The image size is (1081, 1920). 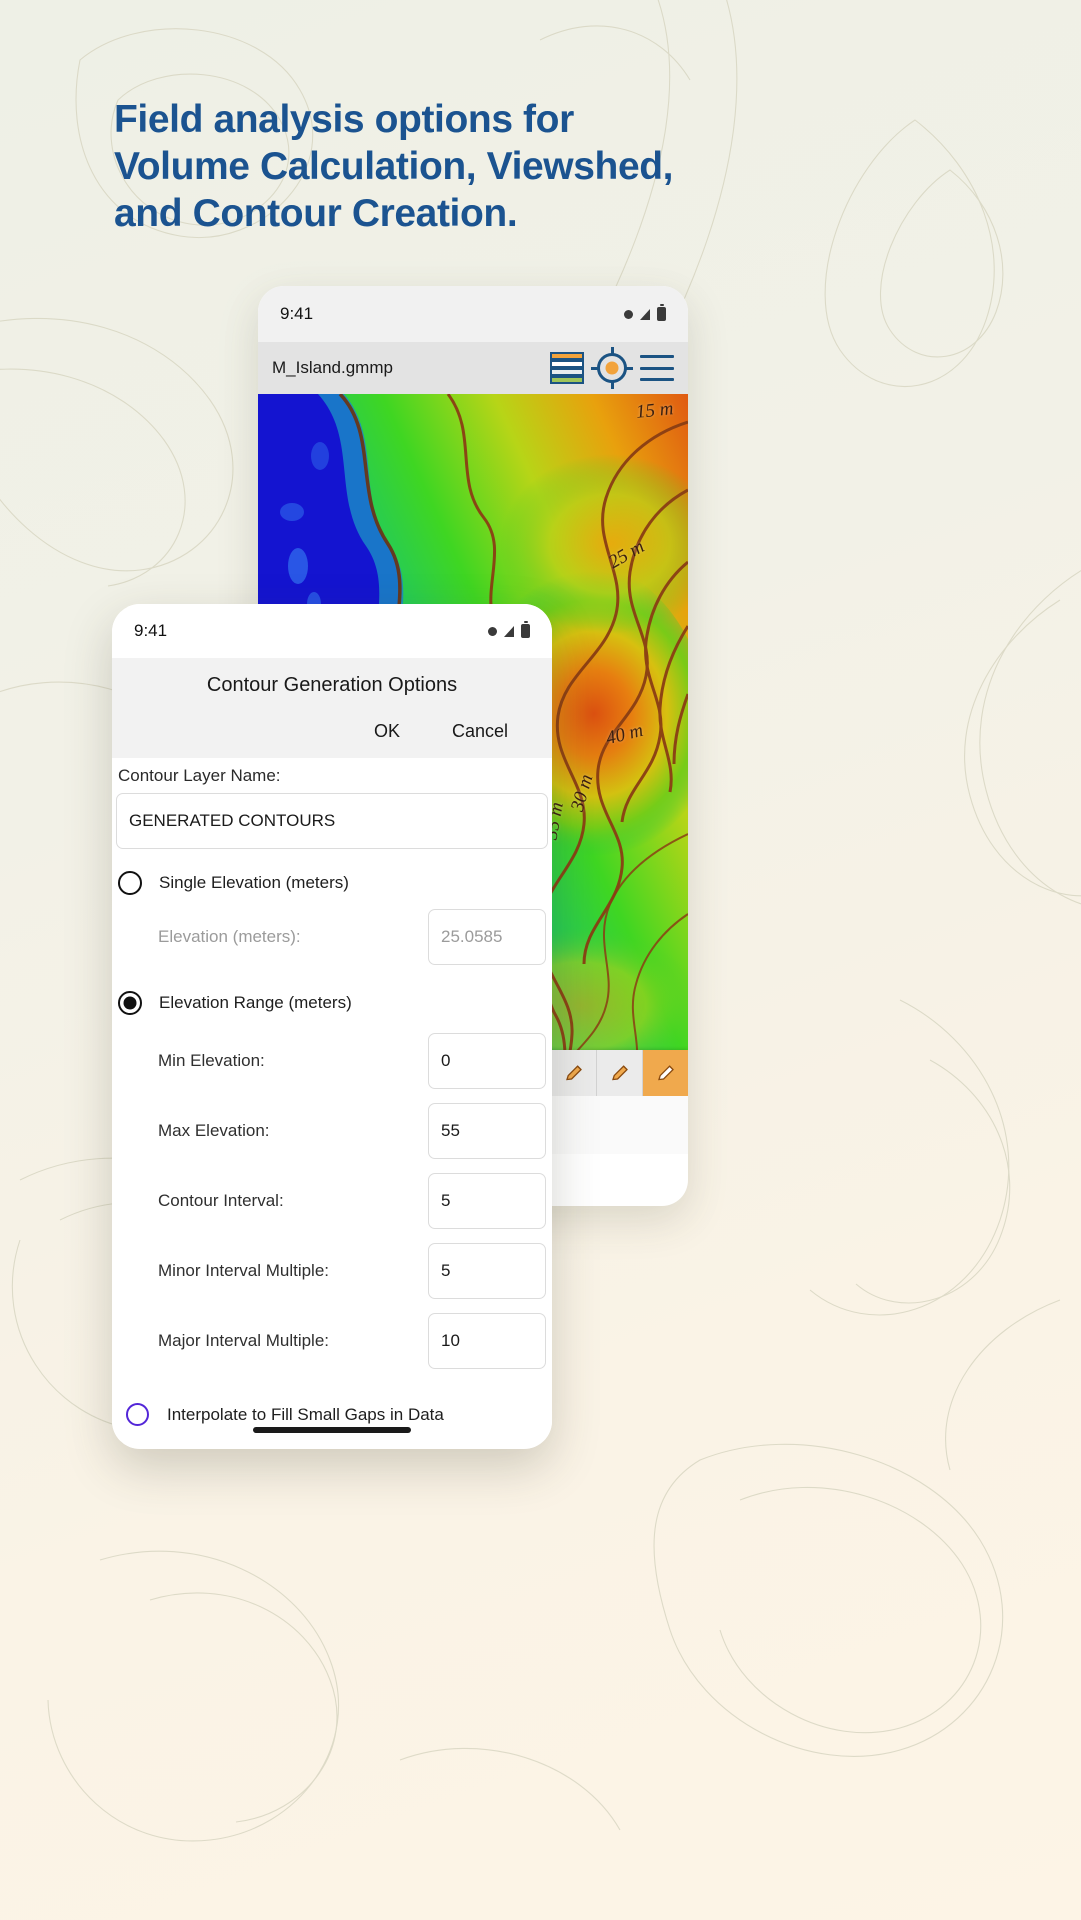 I want to click on min-elevation-row: Min Elevation: 0, so click(x=332, y=1061).